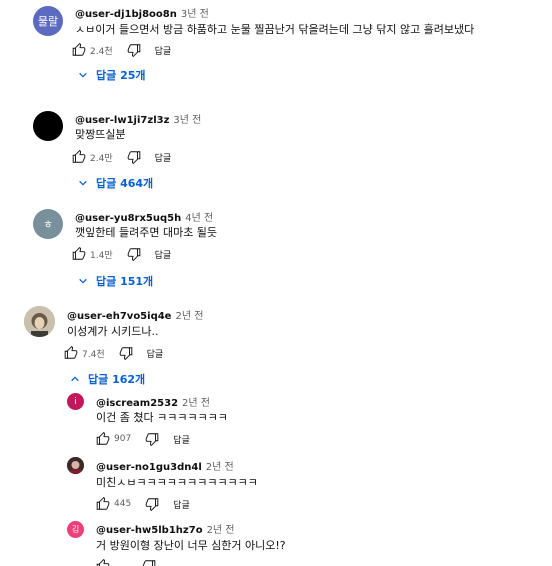  I want to click on like-count: 1.4만, so click(101, 255).